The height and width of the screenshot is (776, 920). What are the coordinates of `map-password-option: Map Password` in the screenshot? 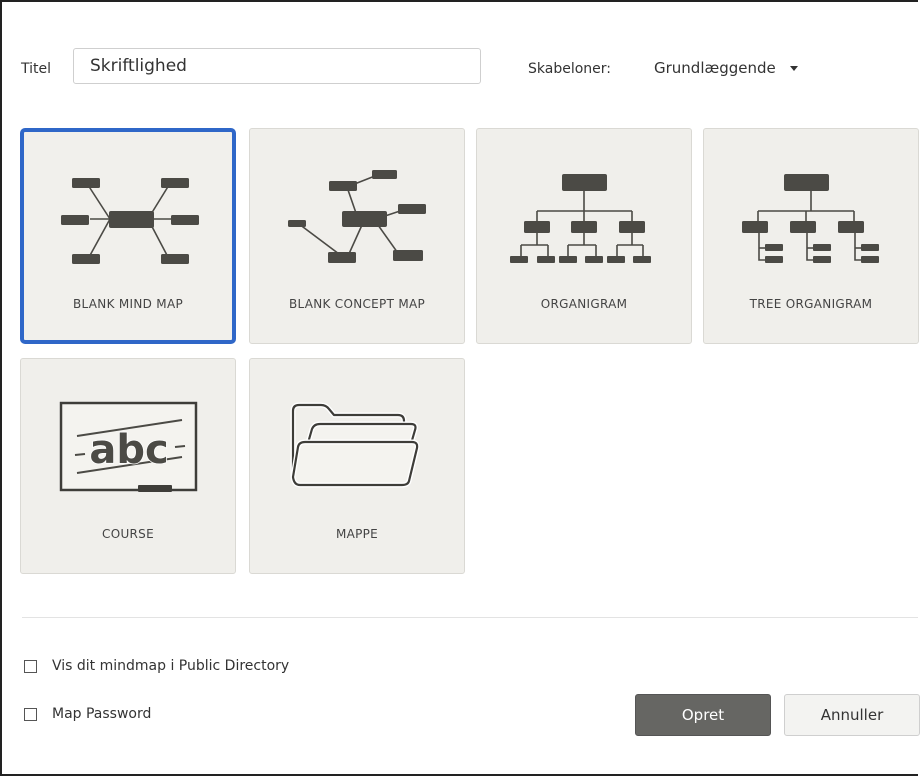 It's located at (87, 714).